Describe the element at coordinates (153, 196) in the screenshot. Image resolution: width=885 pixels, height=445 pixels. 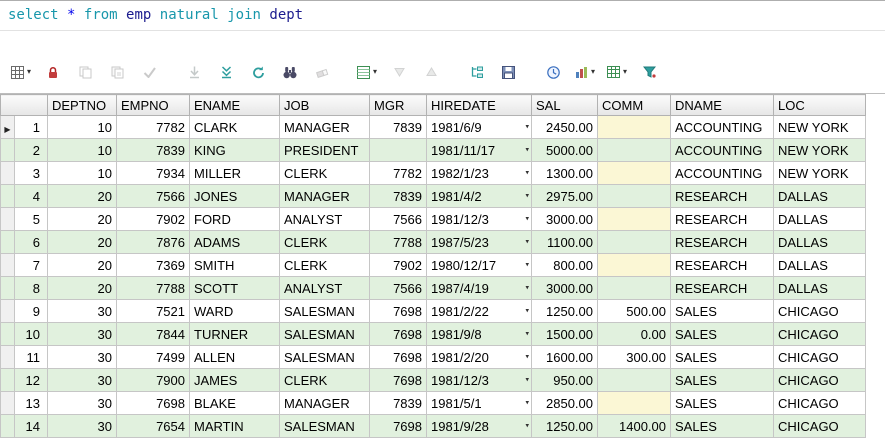
I see `cell-empno: 7566` at that location.